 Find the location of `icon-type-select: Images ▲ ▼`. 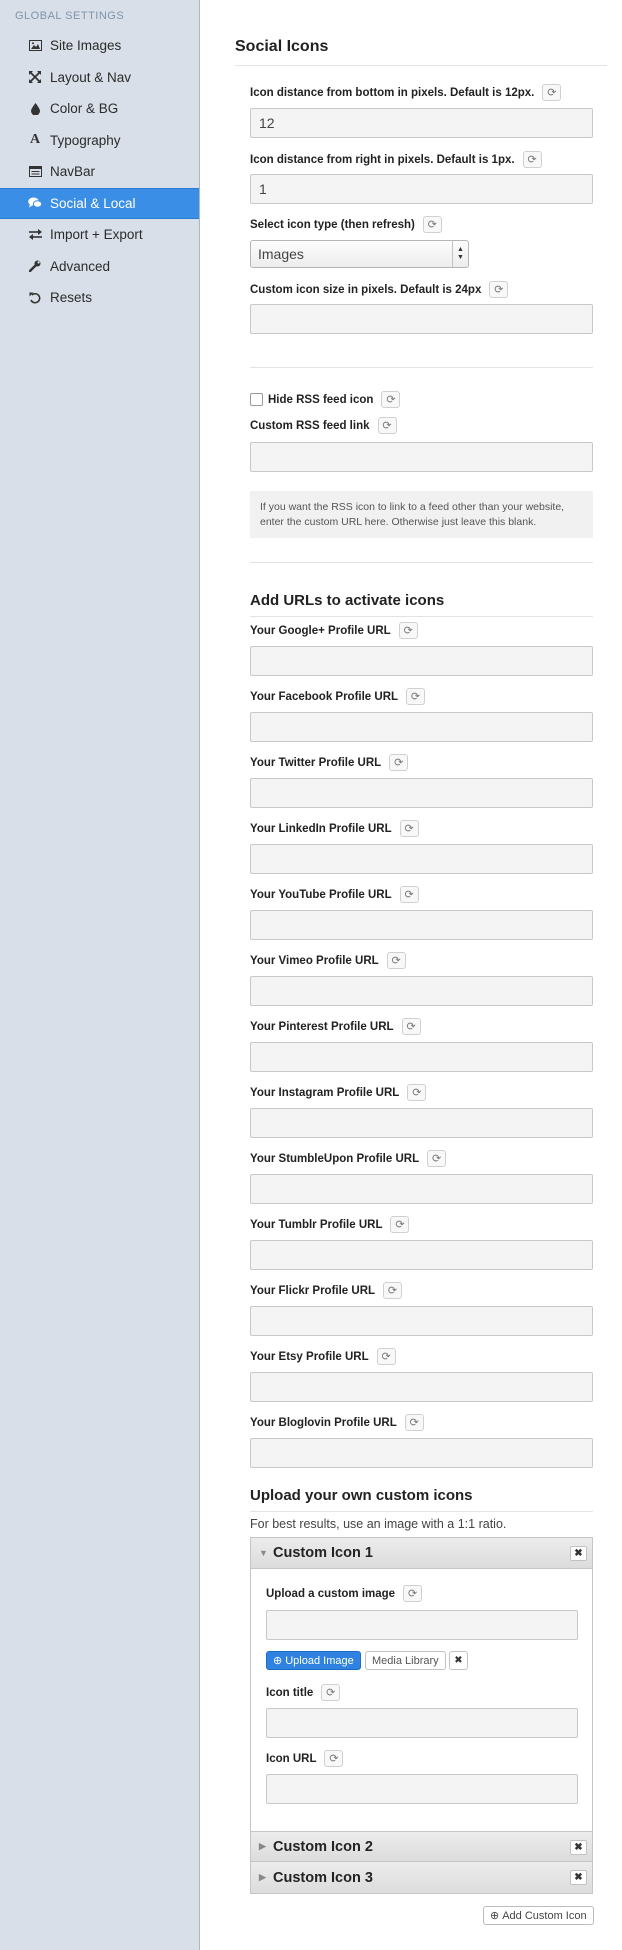

icon-type-select: Images ▲ ▼ is located at coordinates (359, 254).